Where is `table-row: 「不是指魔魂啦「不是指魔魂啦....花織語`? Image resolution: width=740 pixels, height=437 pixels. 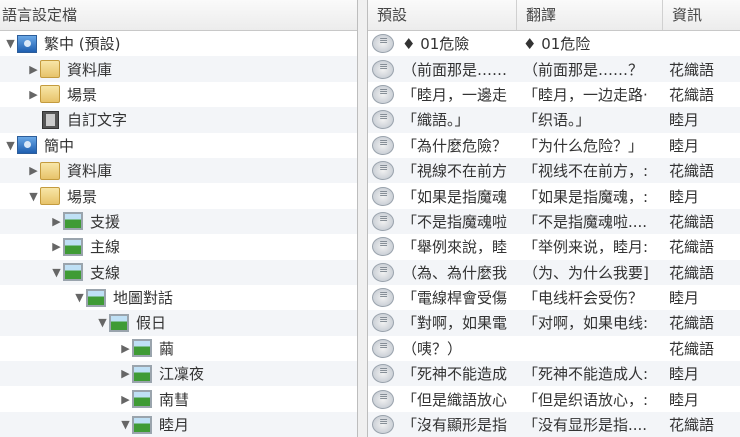
table-row: 「不是指魔魂啦「不是指魔魂啦....花織語 is located at coordinates (554, 221).